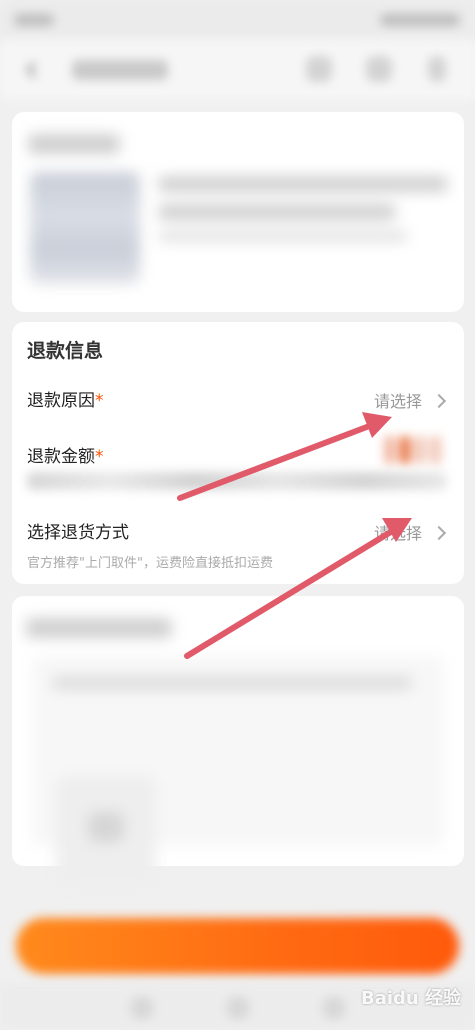 This screenshot has width=475, height=1030. Describe the element at coordinates (142, 1008) in the screenshot. I see `nav-back-icon` at that location.